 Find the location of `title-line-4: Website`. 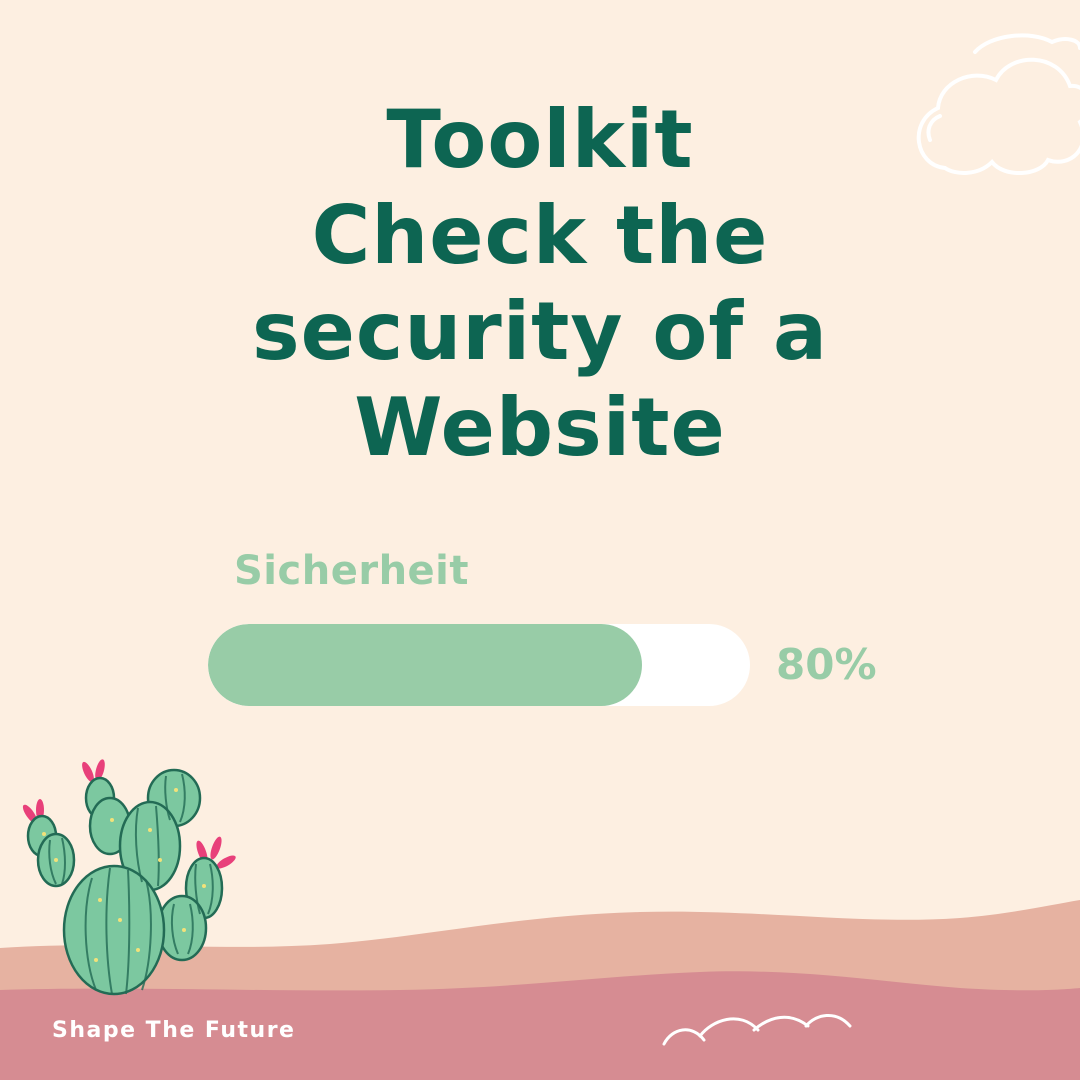

title-line-4: Website is located at coordinates (540, 427).